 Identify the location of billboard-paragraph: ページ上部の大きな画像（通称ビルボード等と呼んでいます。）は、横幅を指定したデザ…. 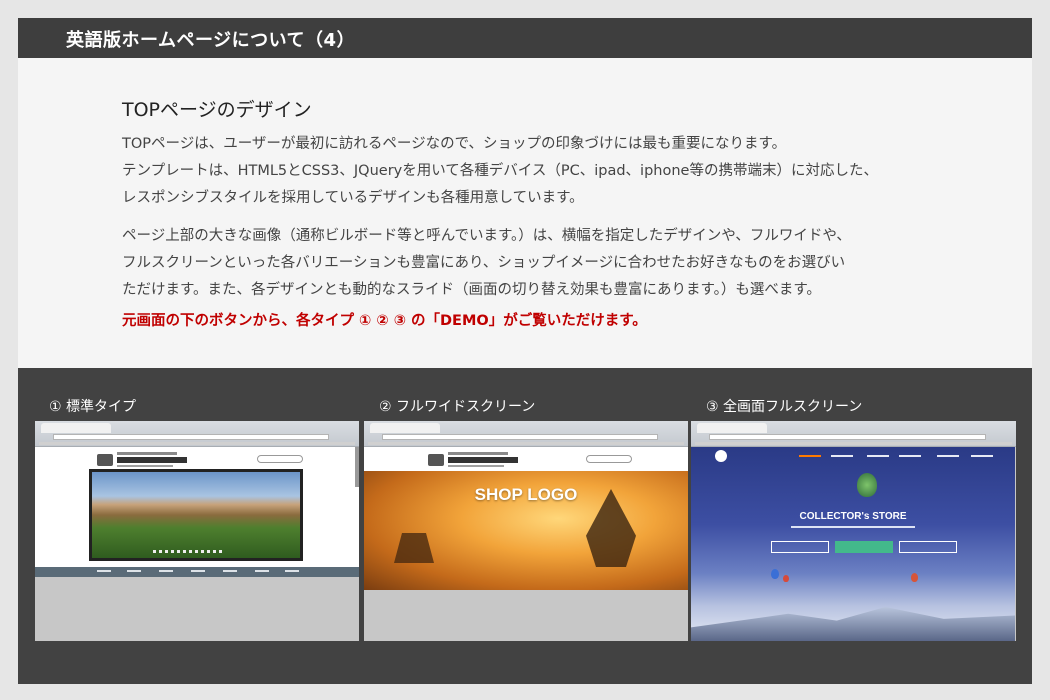
(562, 263).